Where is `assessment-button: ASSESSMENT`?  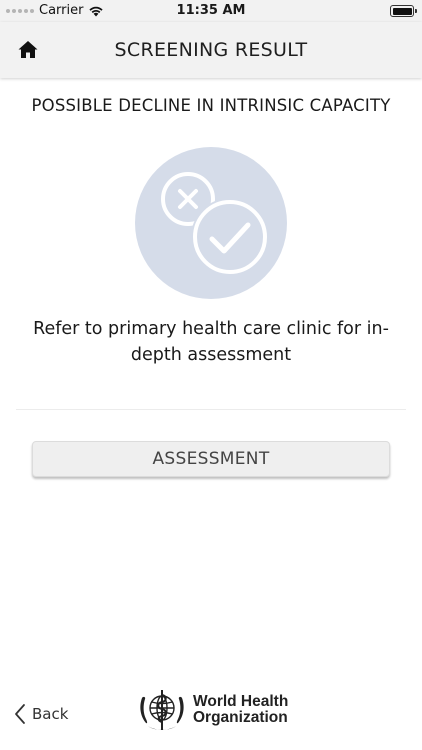
assessment-button: ASSESSMENT is located at coordinates (211, 459).